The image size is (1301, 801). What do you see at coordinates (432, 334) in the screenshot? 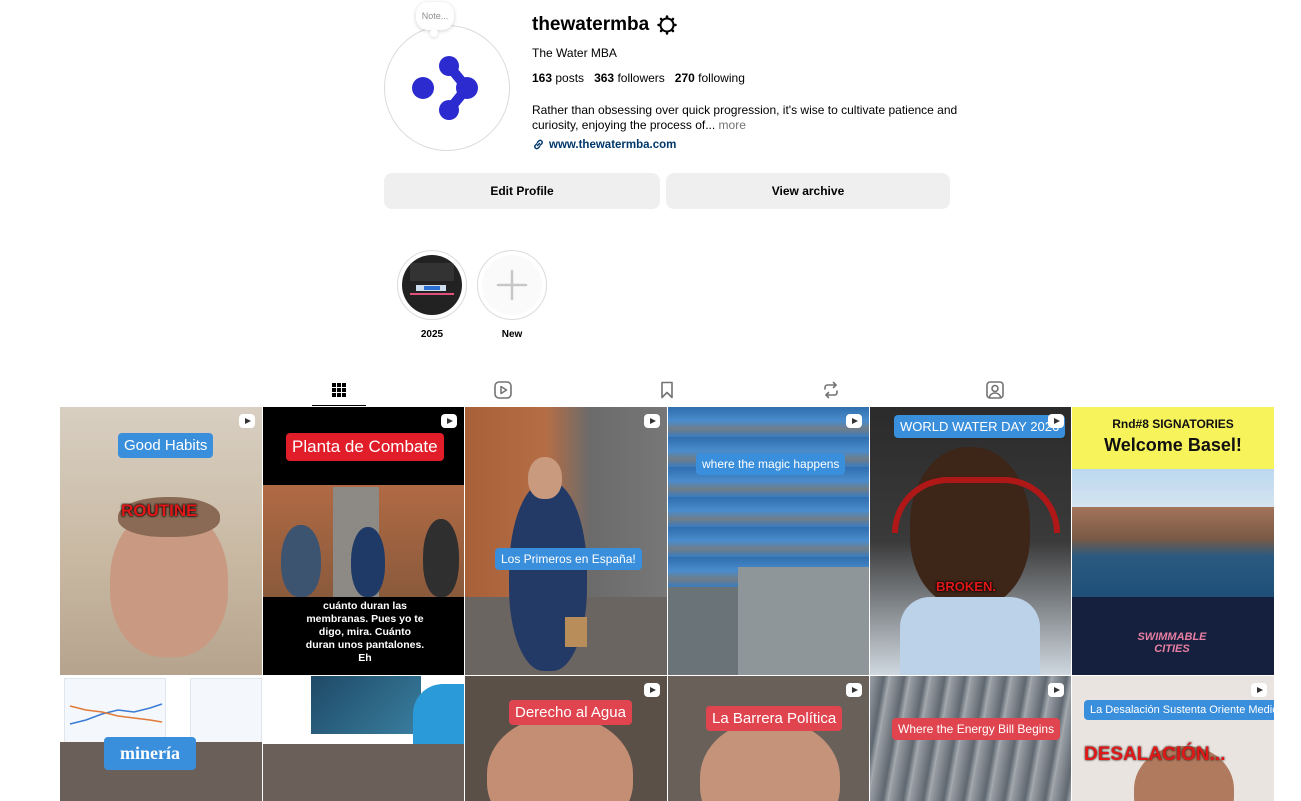
I see `highlight-label: 2025` at bounding box center [432, 334].